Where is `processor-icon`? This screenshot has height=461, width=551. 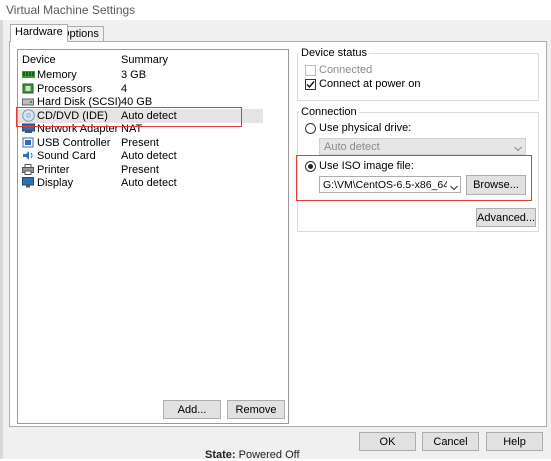
processor-icon is located at coordinates (28, 88).